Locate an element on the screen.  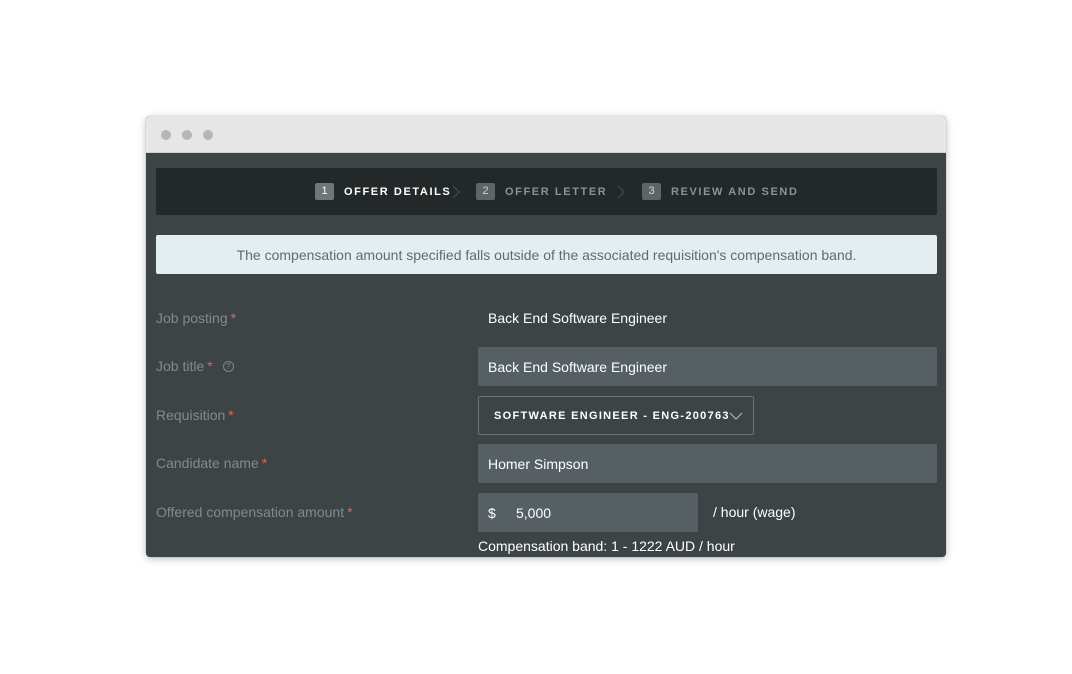
candidate-name-input: Homer Simpson is located at coordinates (707, 463).